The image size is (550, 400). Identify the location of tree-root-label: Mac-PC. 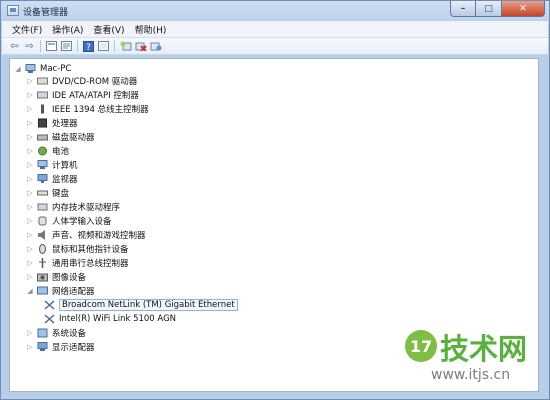
(56, 68).